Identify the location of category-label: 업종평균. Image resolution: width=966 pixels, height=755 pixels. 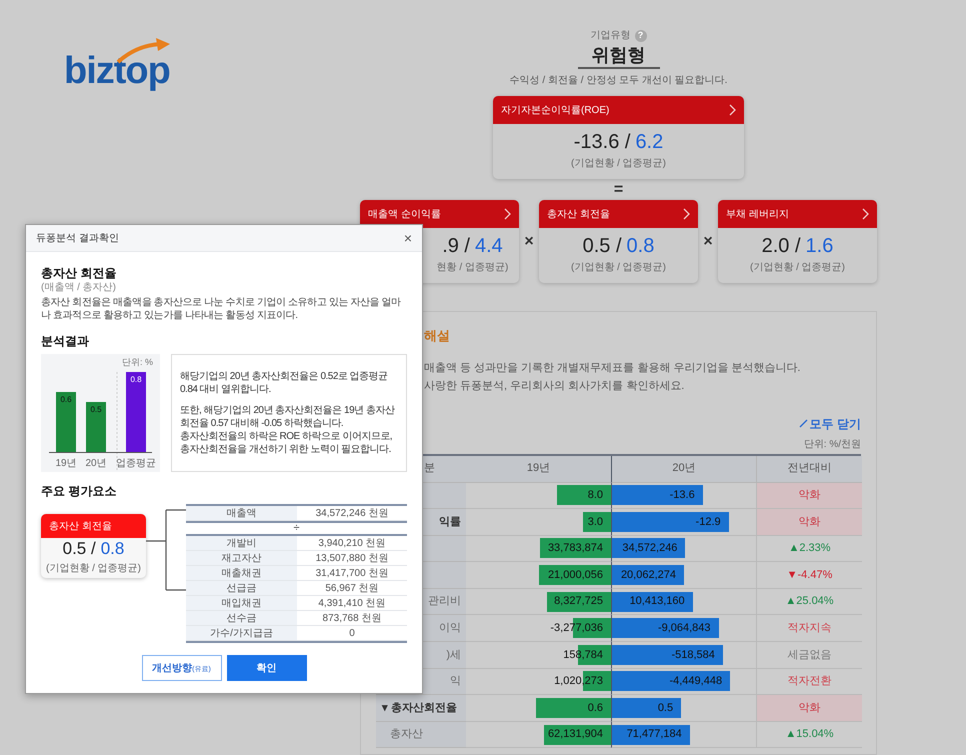
(136, 463).